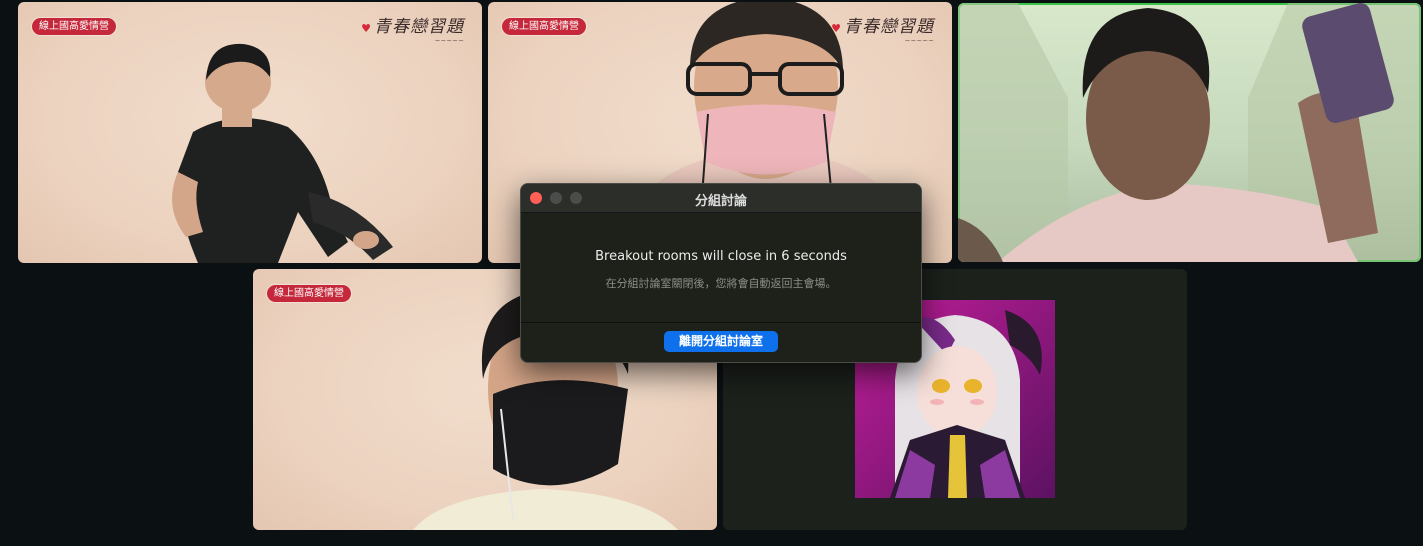 The width and height of the screenshot is (1423, 546). I want to click on leave-breakout-room-button: 離開分組討論室, so click(721, 341).